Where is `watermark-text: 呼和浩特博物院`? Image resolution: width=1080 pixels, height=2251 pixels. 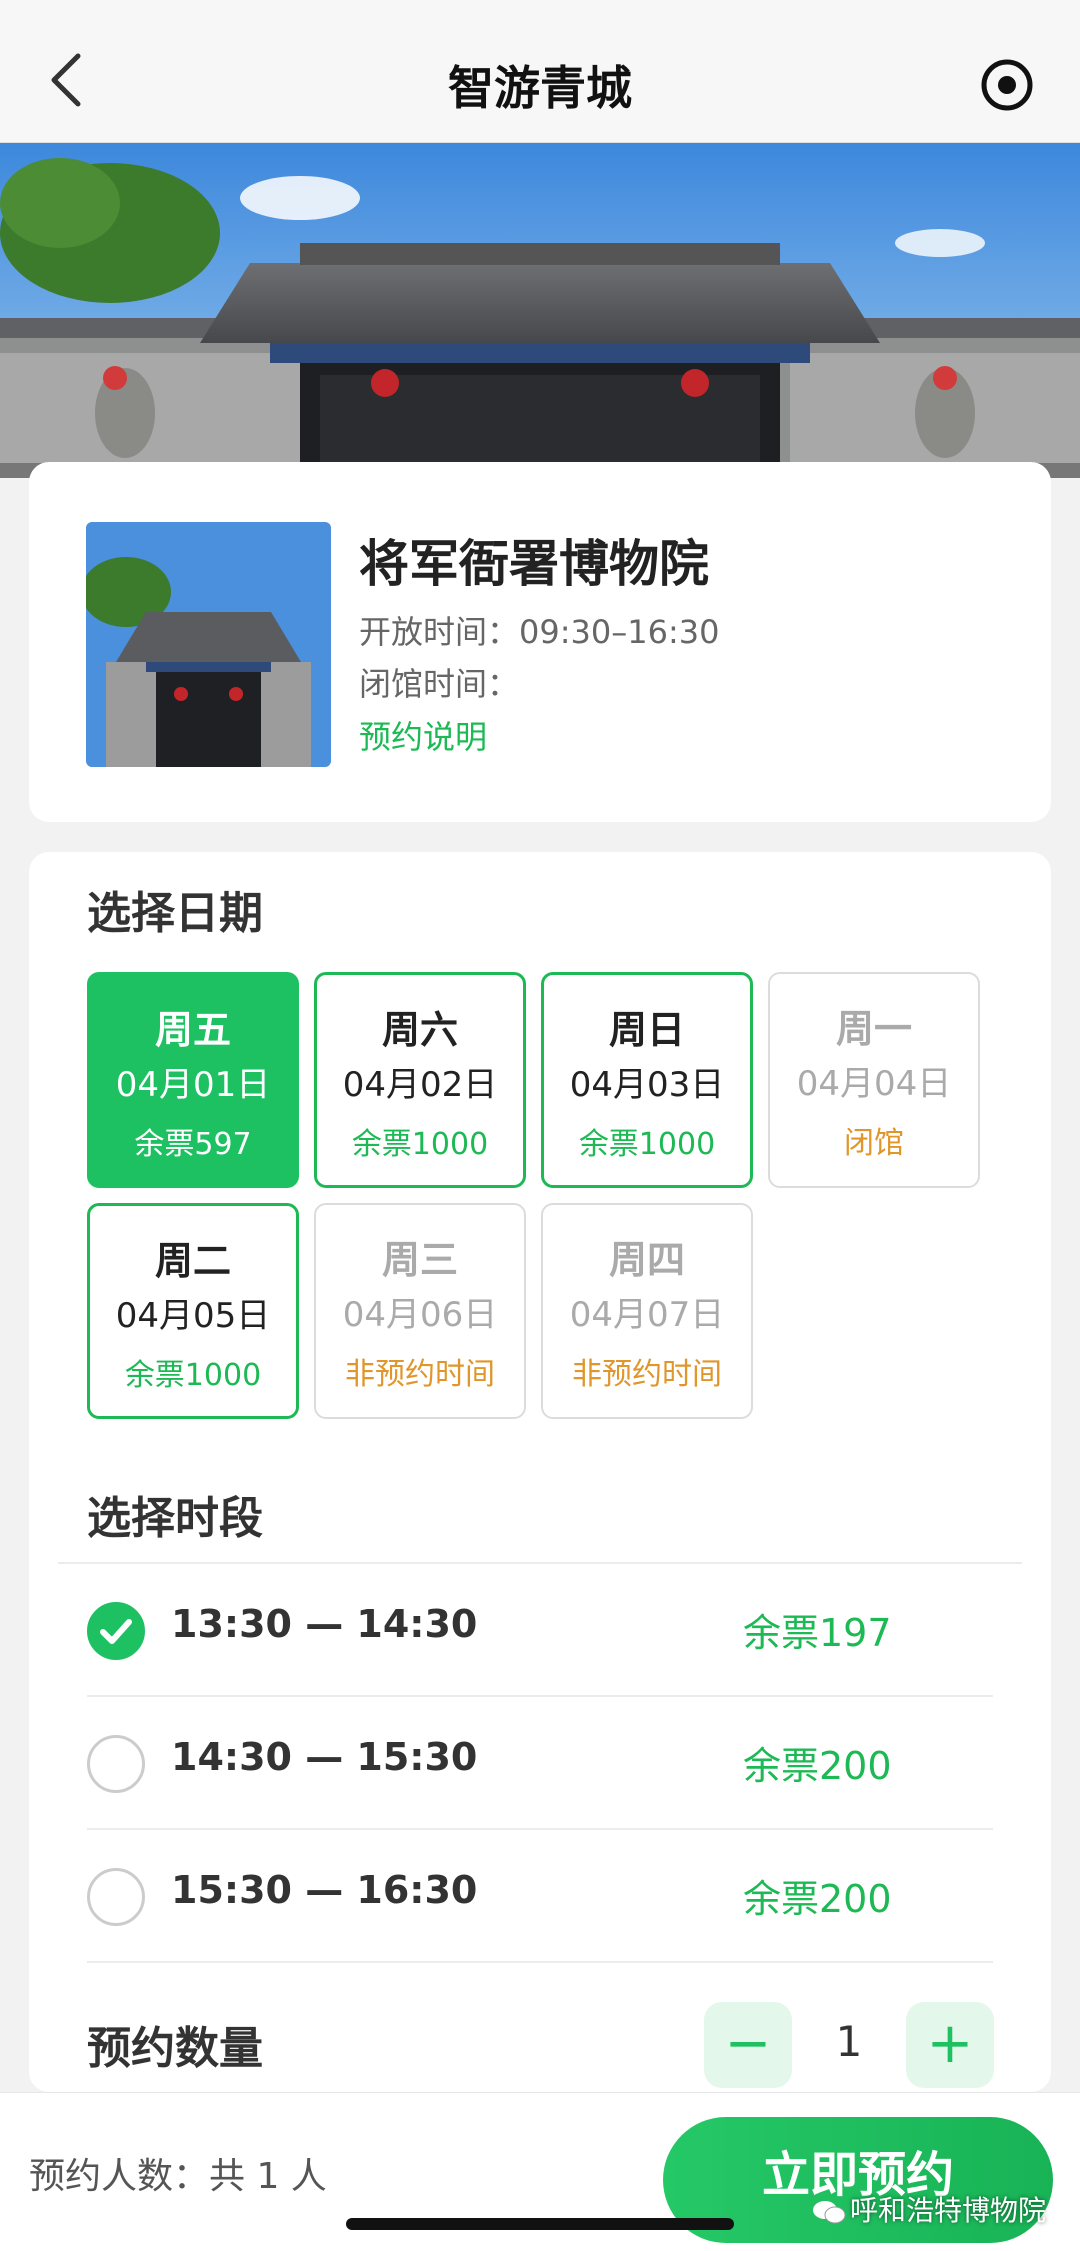
watermark-text: 呼和浩特博物院 is located at coordinates (947, 2210).